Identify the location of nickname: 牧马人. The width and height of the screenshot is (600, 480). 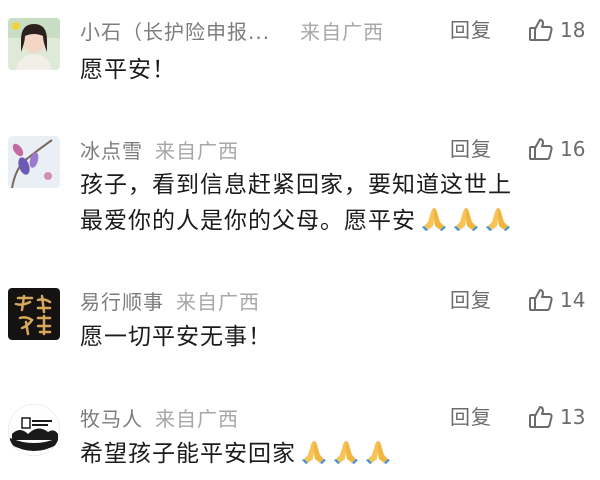
(111, 417).